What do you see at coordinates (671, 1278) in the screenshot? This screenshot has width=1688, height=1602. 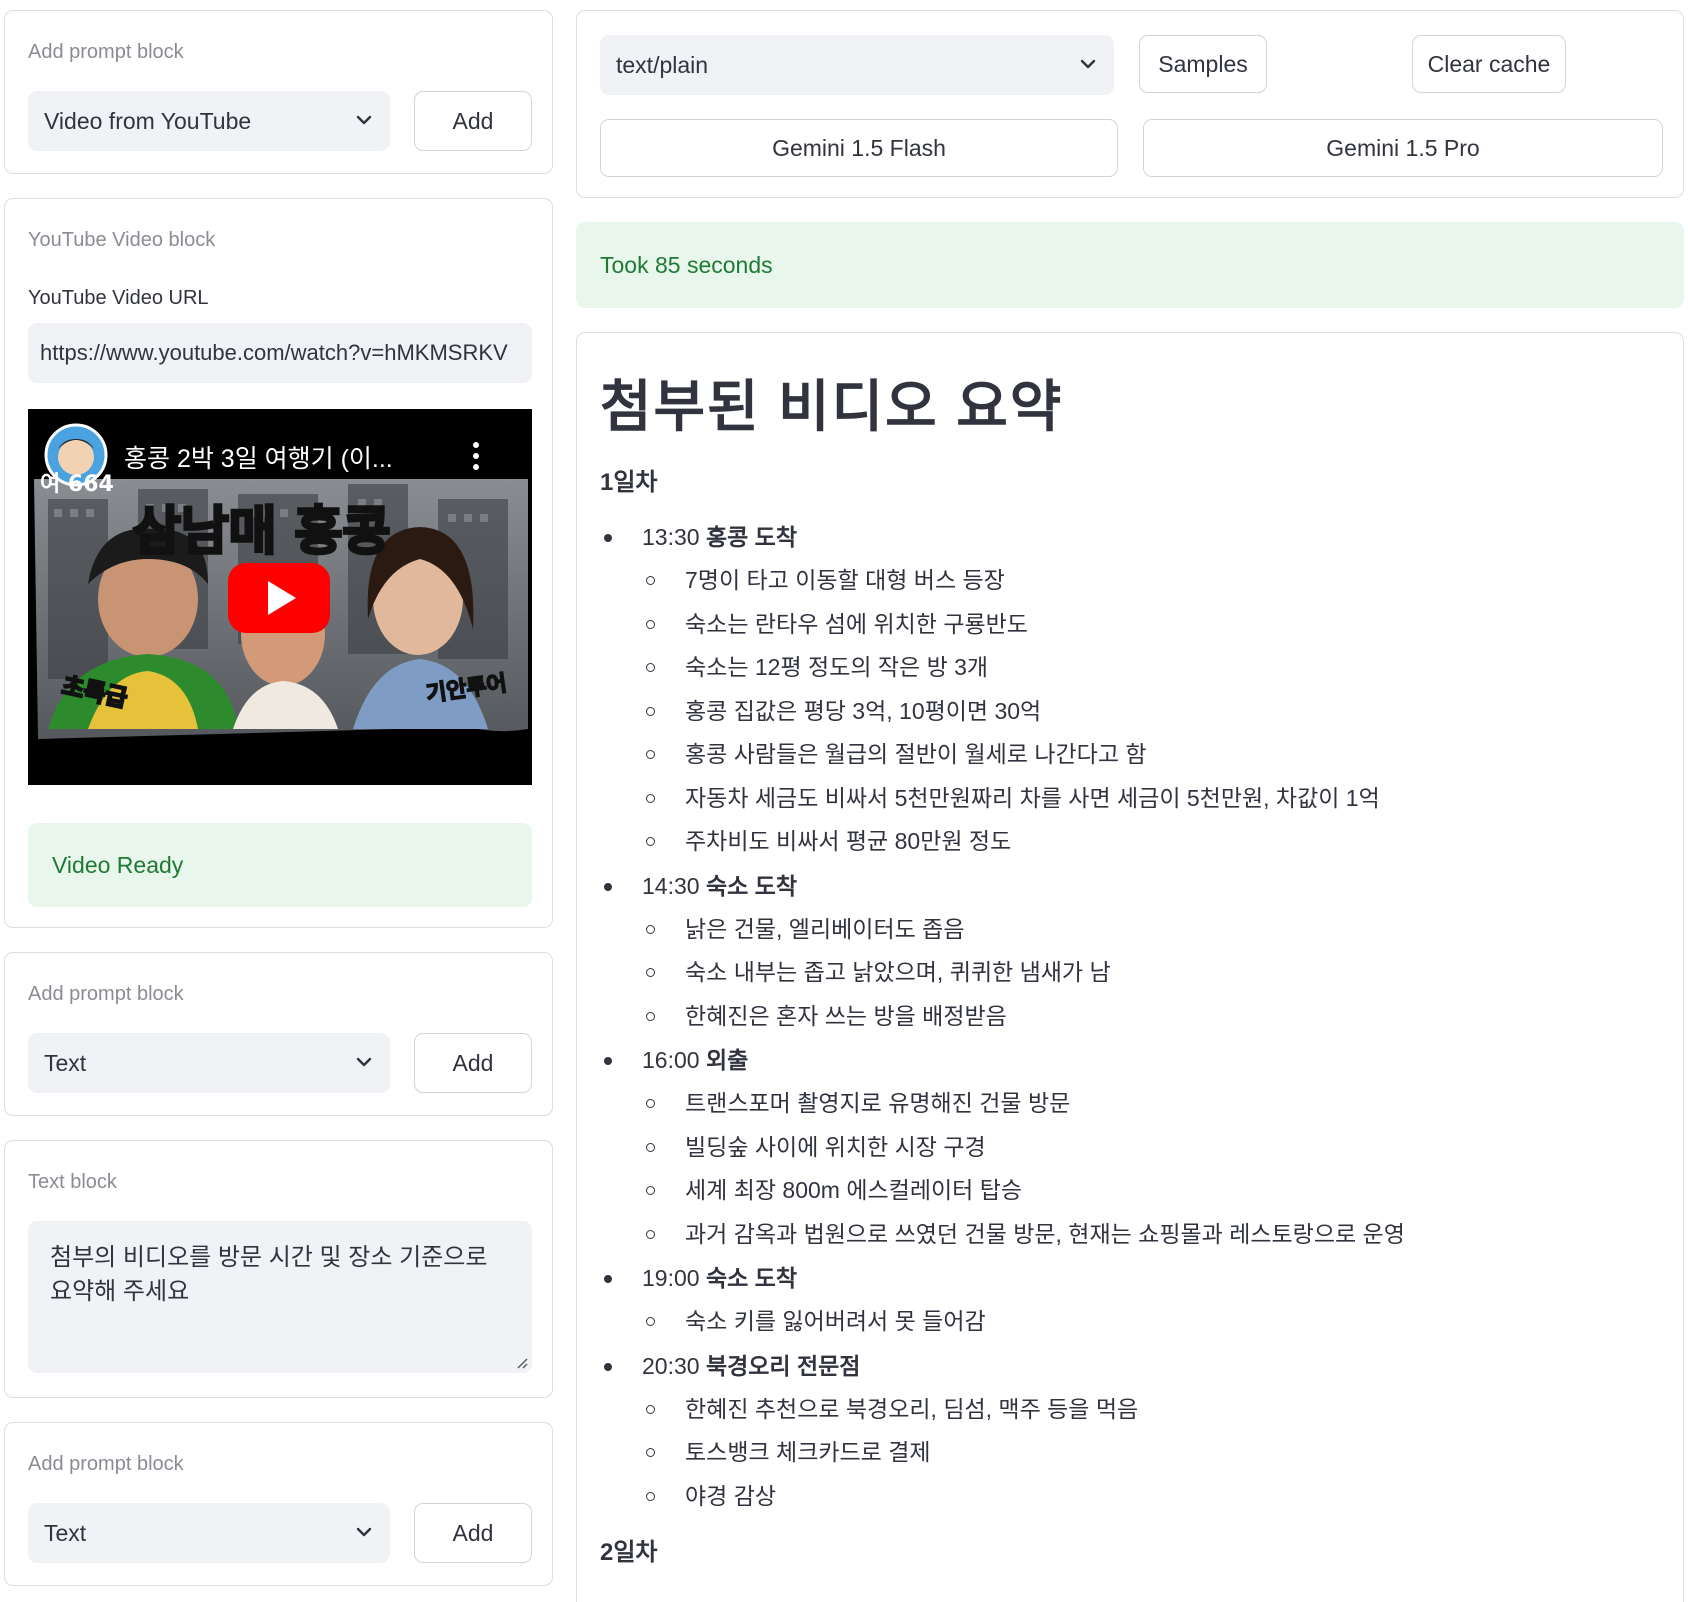 I see `event-time: 19:00` at bounding box center [671, 1278].